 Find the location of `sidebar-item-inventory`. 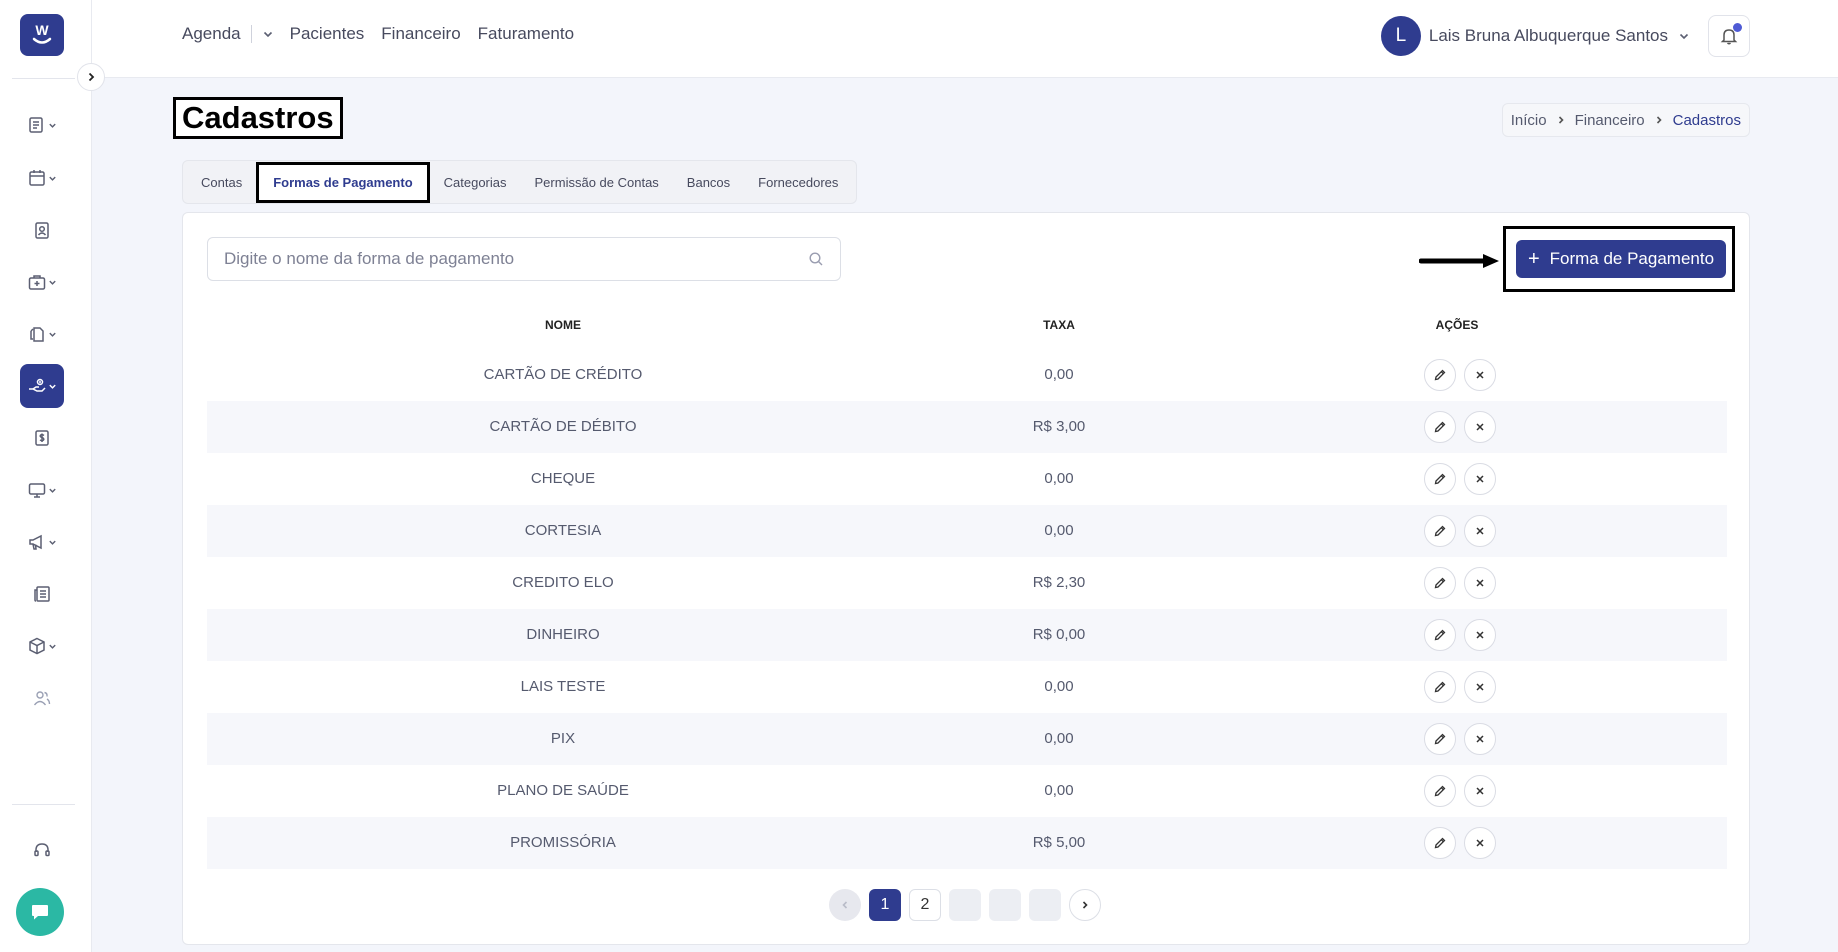

sidebar-item-inventory is located at coordinates (42, 646).